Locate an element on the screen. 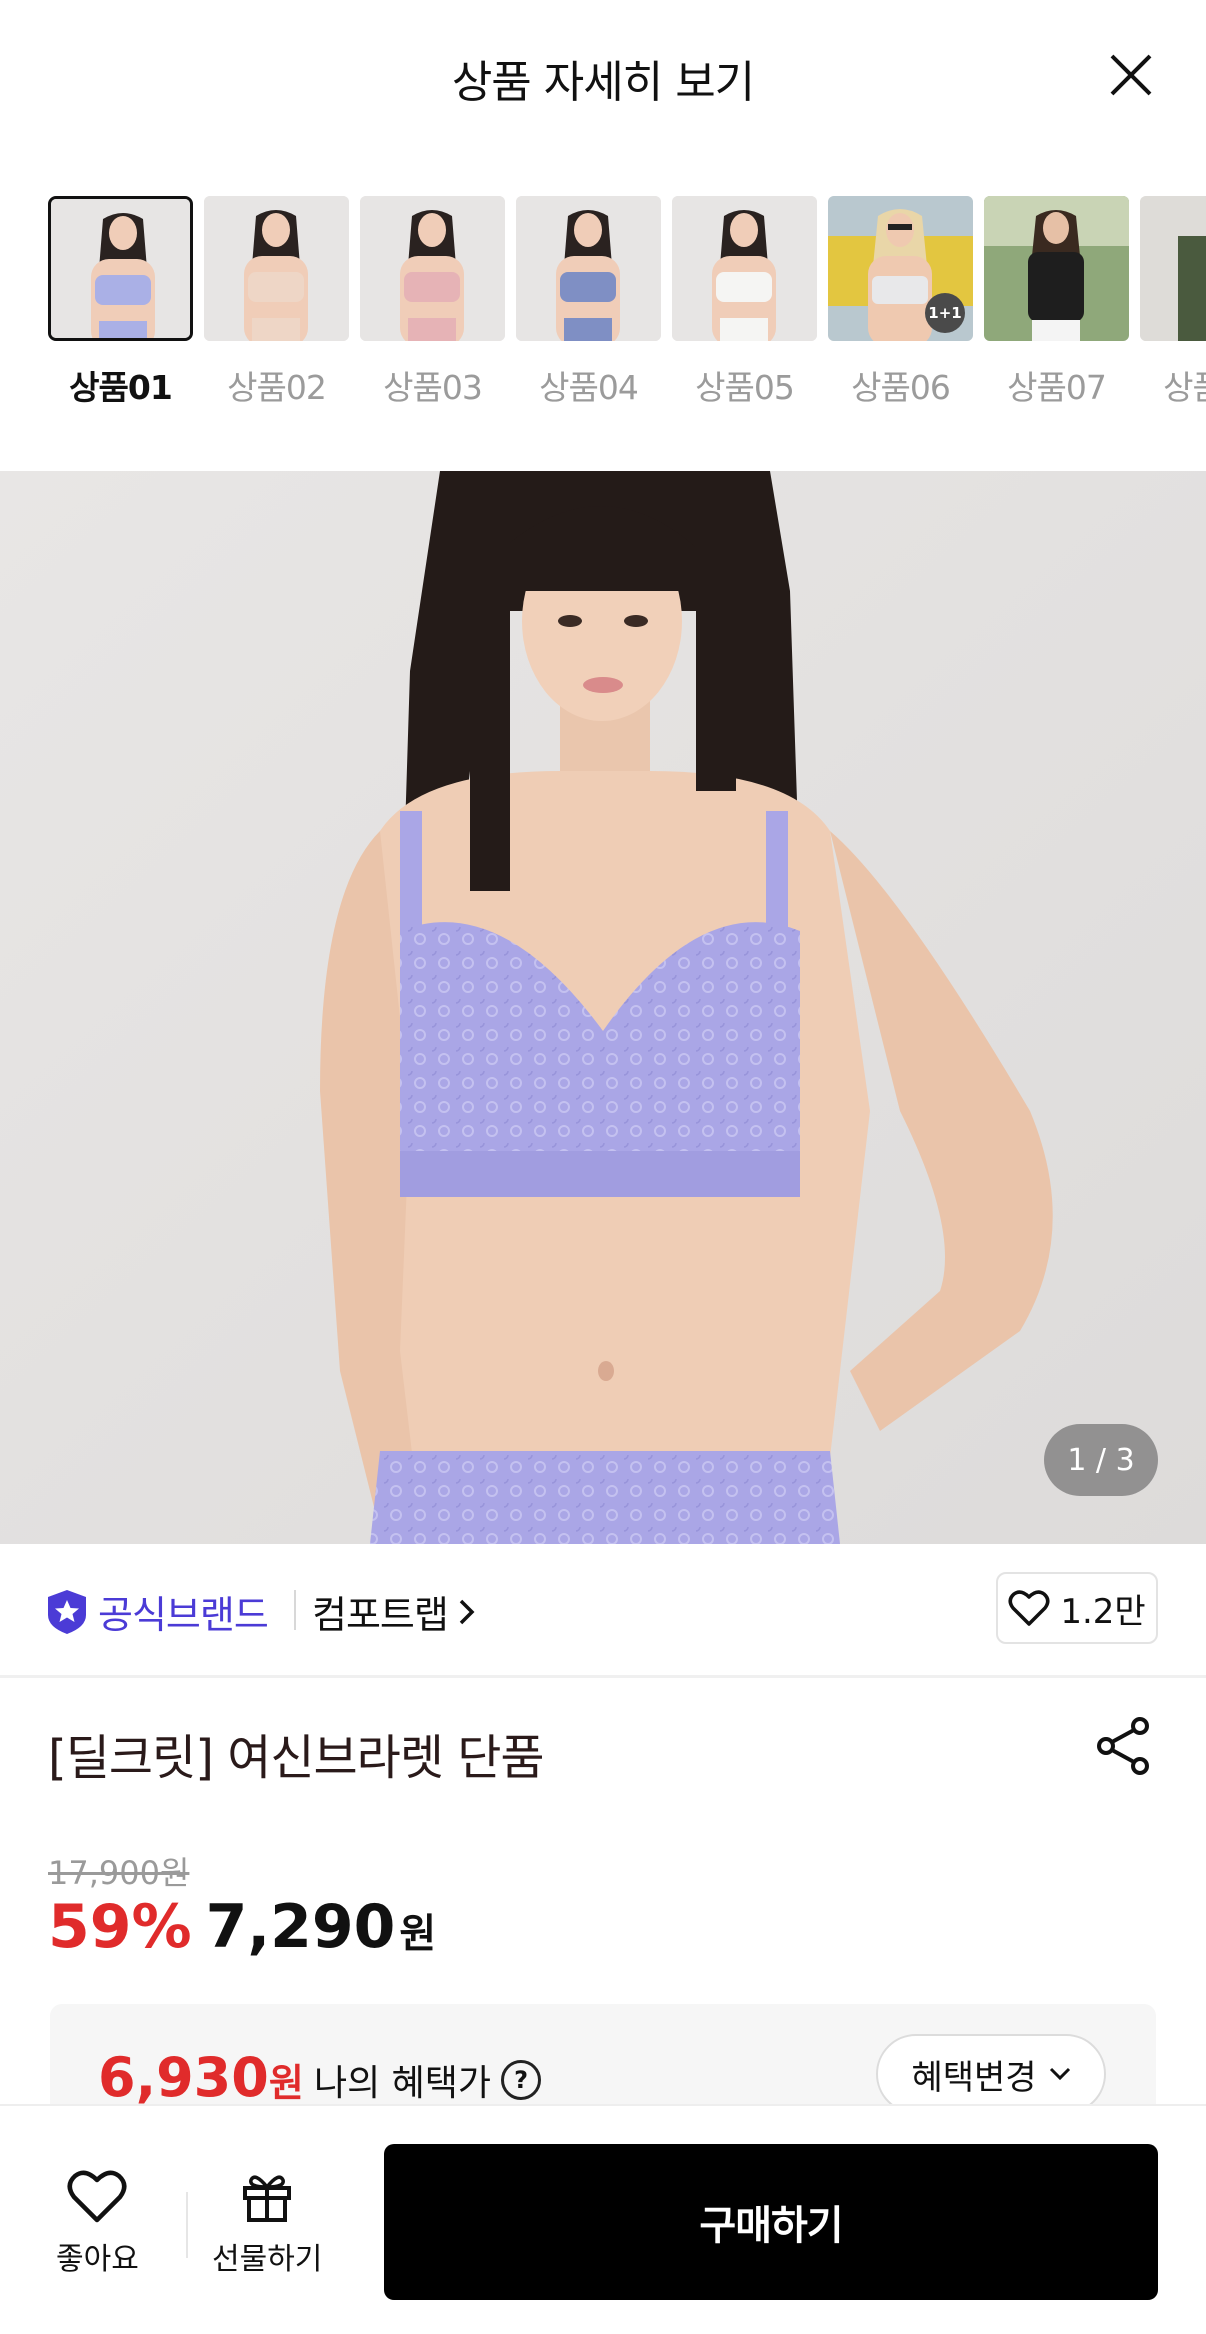 This screenshot has width=1206, height=2334. close-button is located at coordinates (1131, 75).